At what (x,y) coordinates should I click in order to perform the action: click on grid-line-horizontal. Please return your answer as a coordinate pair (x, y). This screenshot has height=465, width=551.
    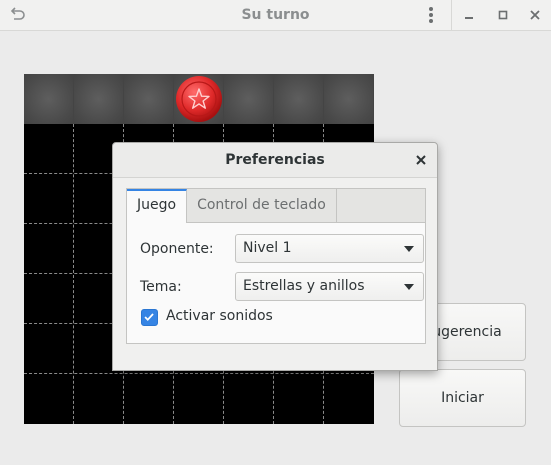
    Looking at the image, I should click on (199, 373).